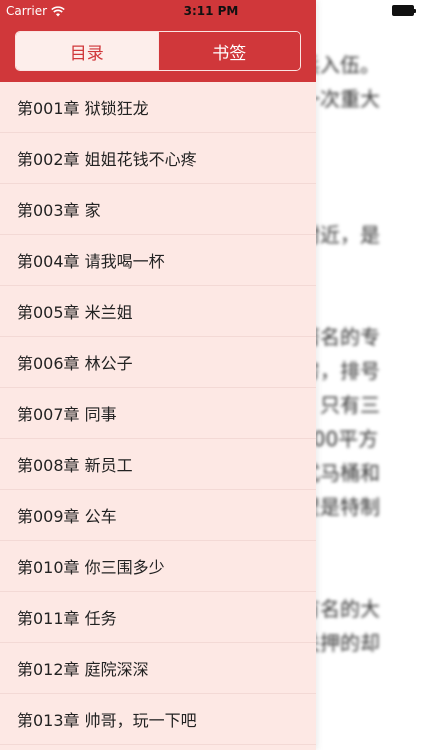  Describe the element at coordinates (158, 464) in the screenshot. I see `chapter-item: 第008章 新员工` at that location.